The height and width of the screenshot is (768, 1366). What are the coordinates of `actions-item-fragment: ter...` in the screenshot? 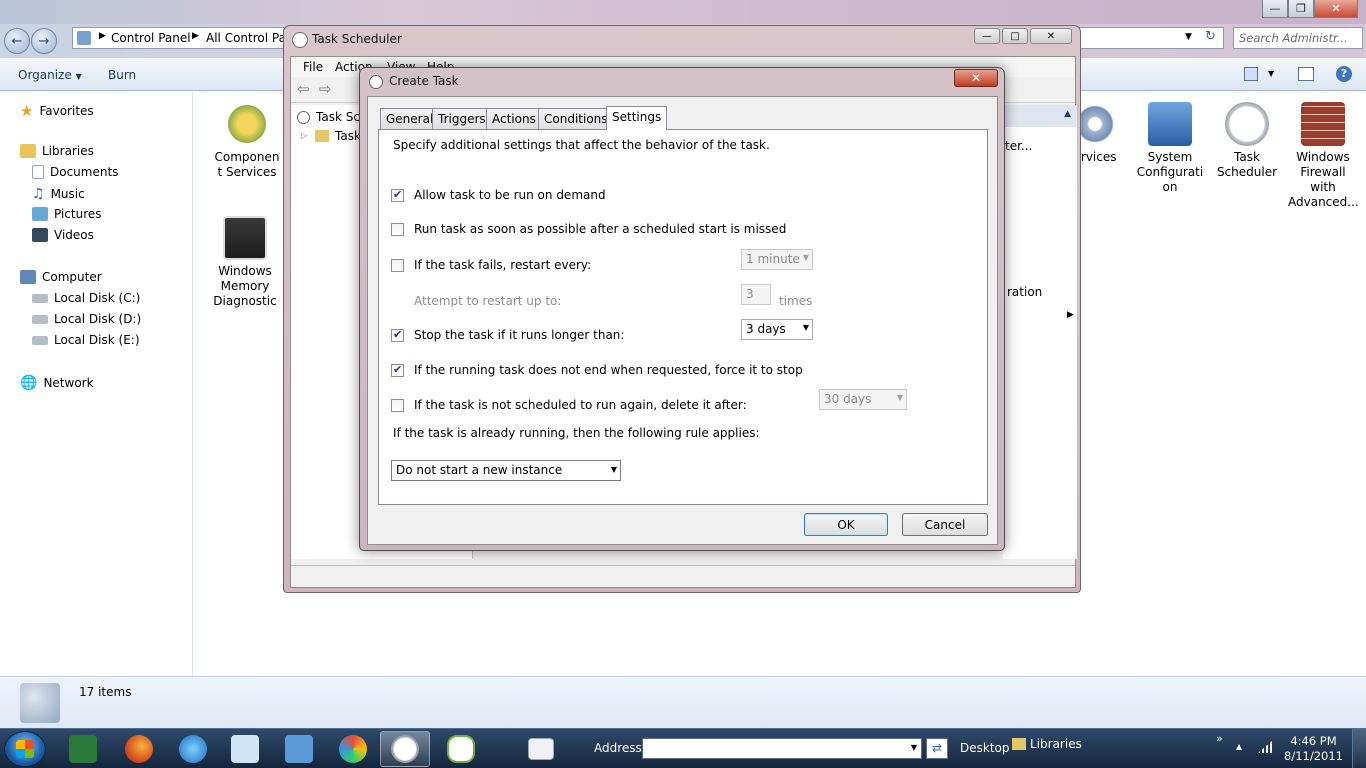 It's located at (1018, 146).